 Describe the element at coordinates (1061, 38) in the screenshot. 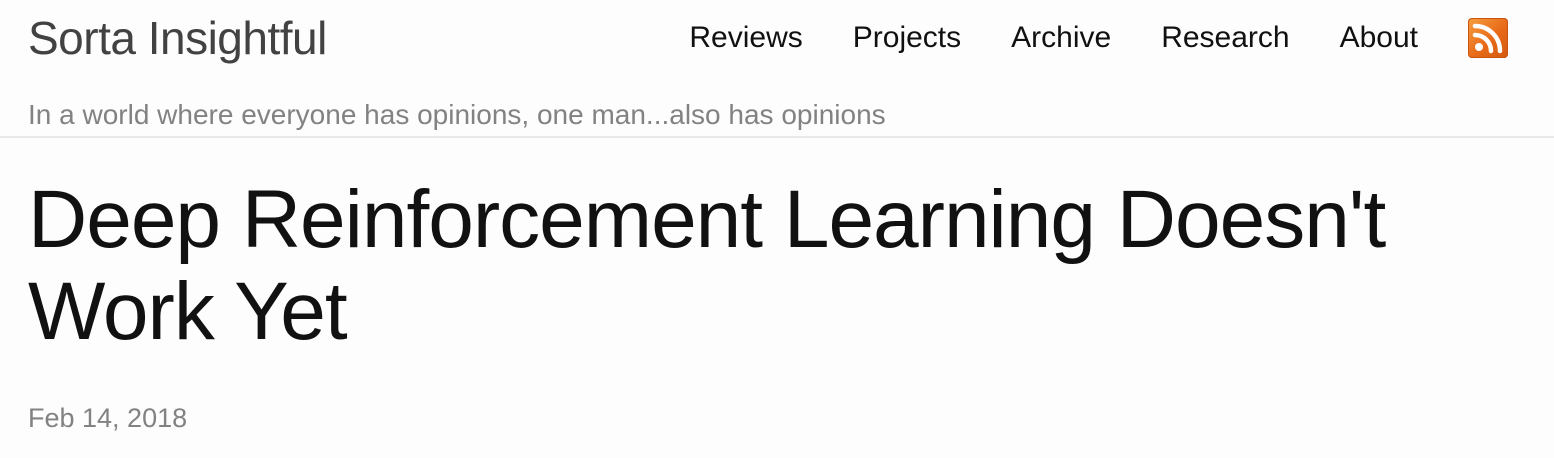

I see `nav-link-archive: Archive` at that location.